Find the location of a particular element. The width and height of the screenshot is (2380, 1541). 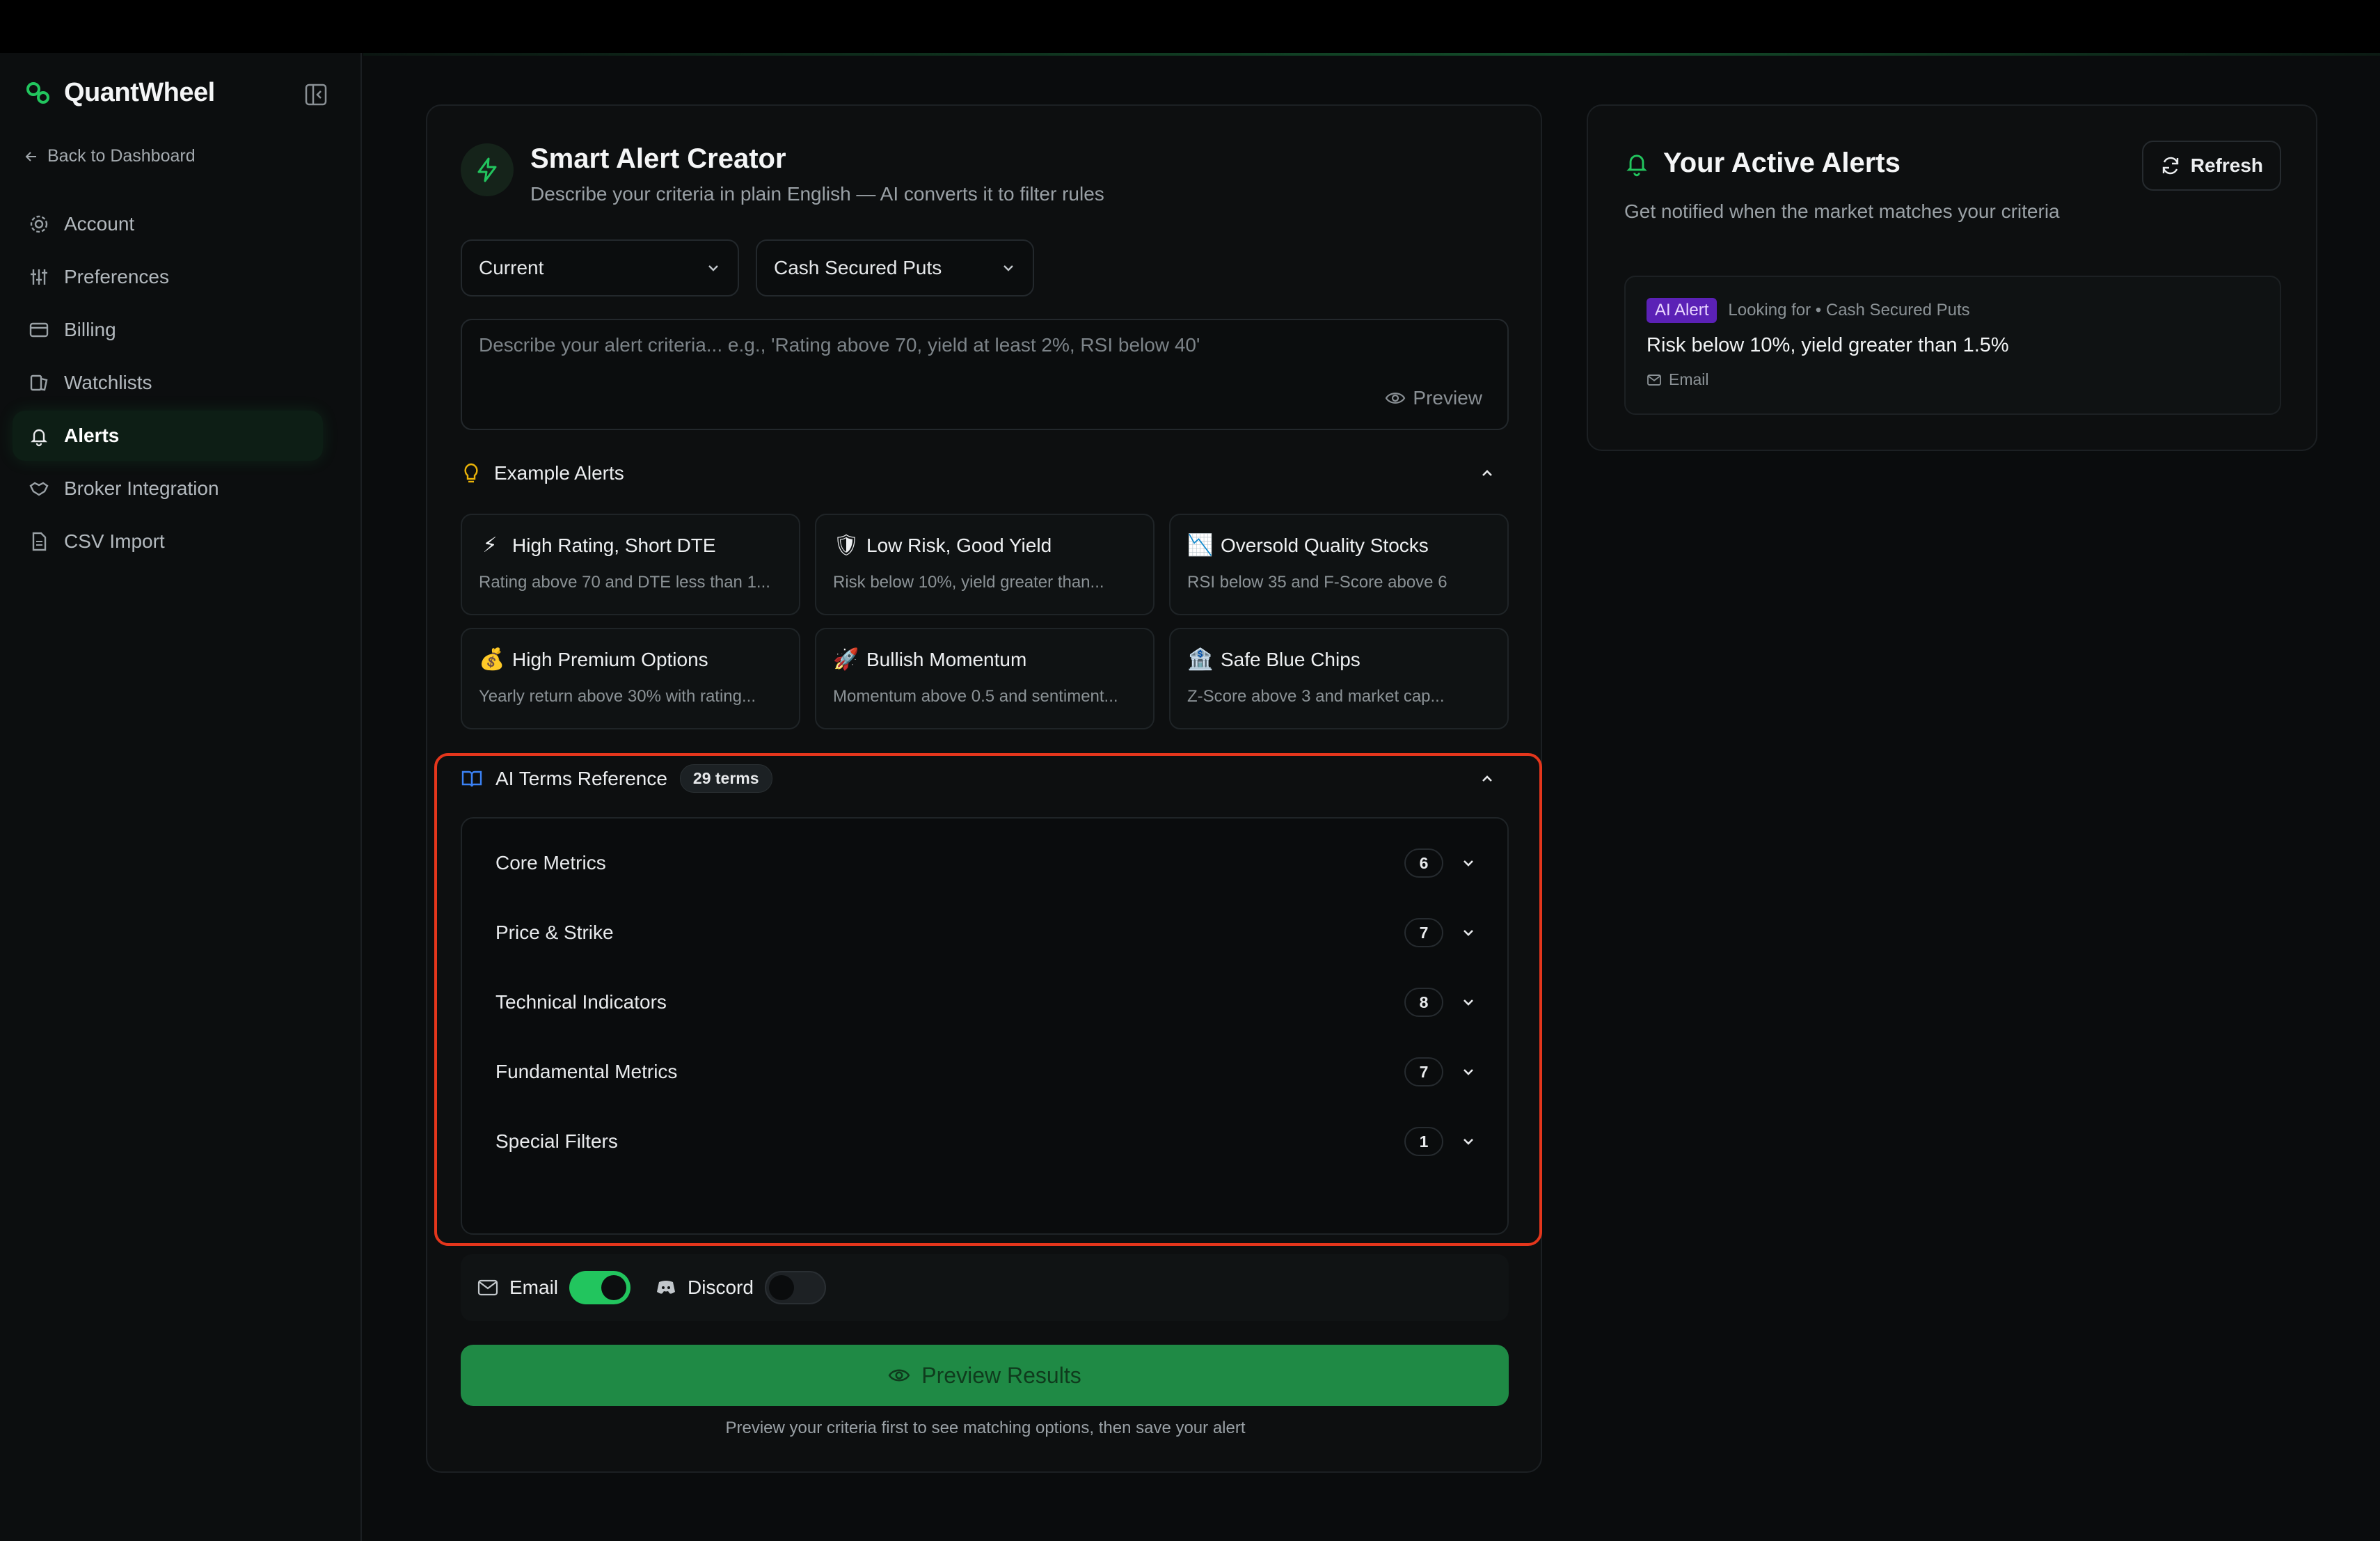

money-bag-icon: 💰 is located at coordinates (492, 659).